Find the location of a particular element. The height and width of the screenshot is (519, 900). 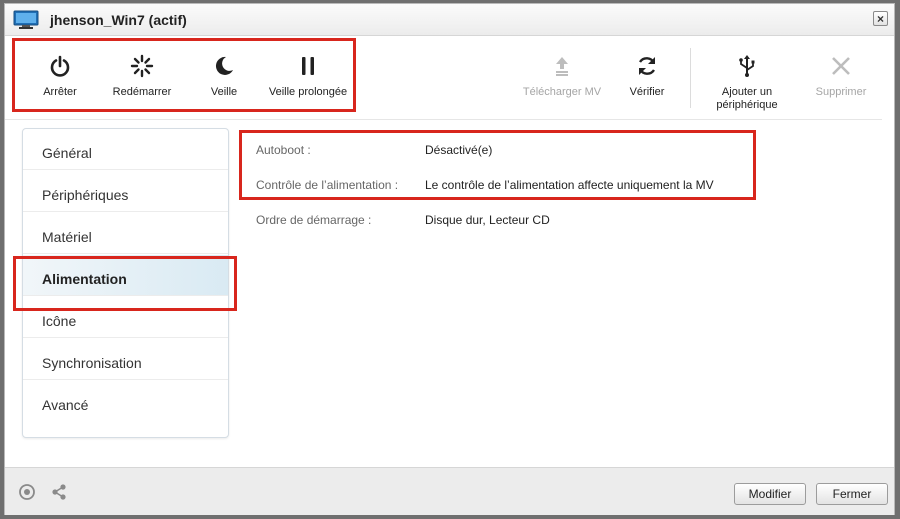

delete-button: Supprimer is located at coordinates (841, 76).